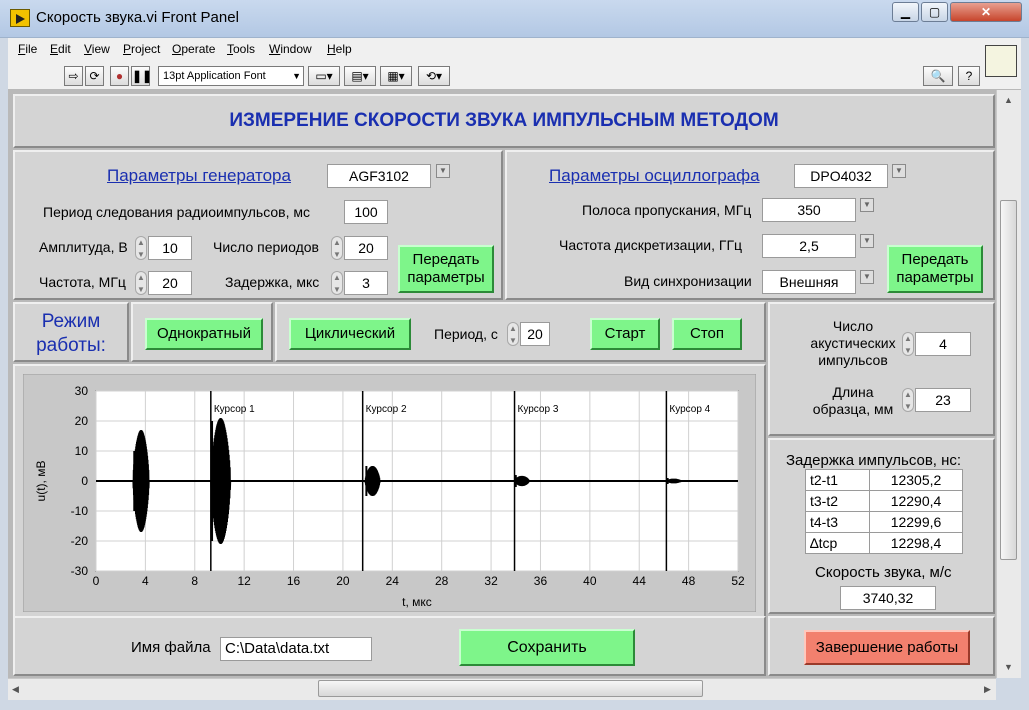 Image resolution: width=1029 pixels, height=710 pixels. Describe the element at coordinates (809, 246) in the screenshot. I see `sampling-field: 2,5` at that location.